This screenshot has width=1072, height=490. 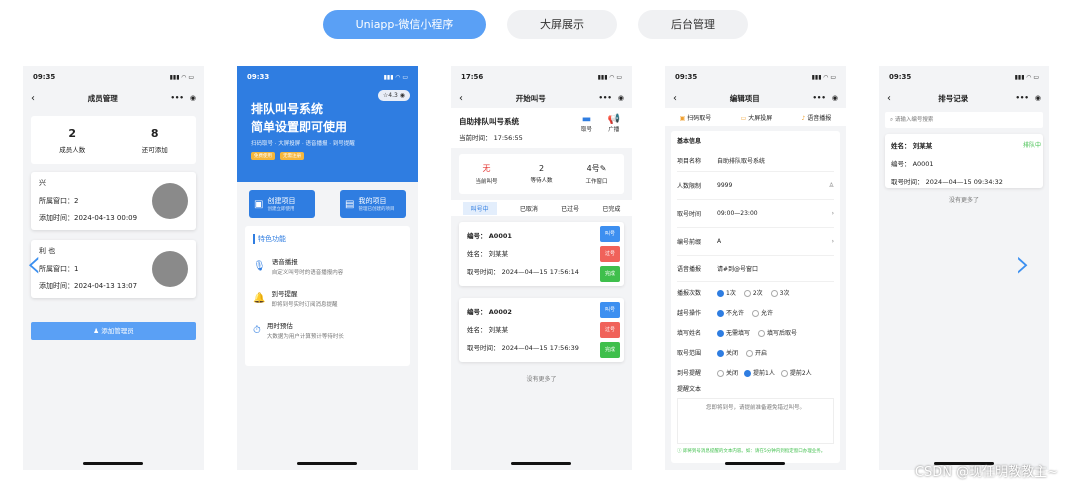 I want to click on broadcast-action: 📢 广播, so click(x=614, y=123).